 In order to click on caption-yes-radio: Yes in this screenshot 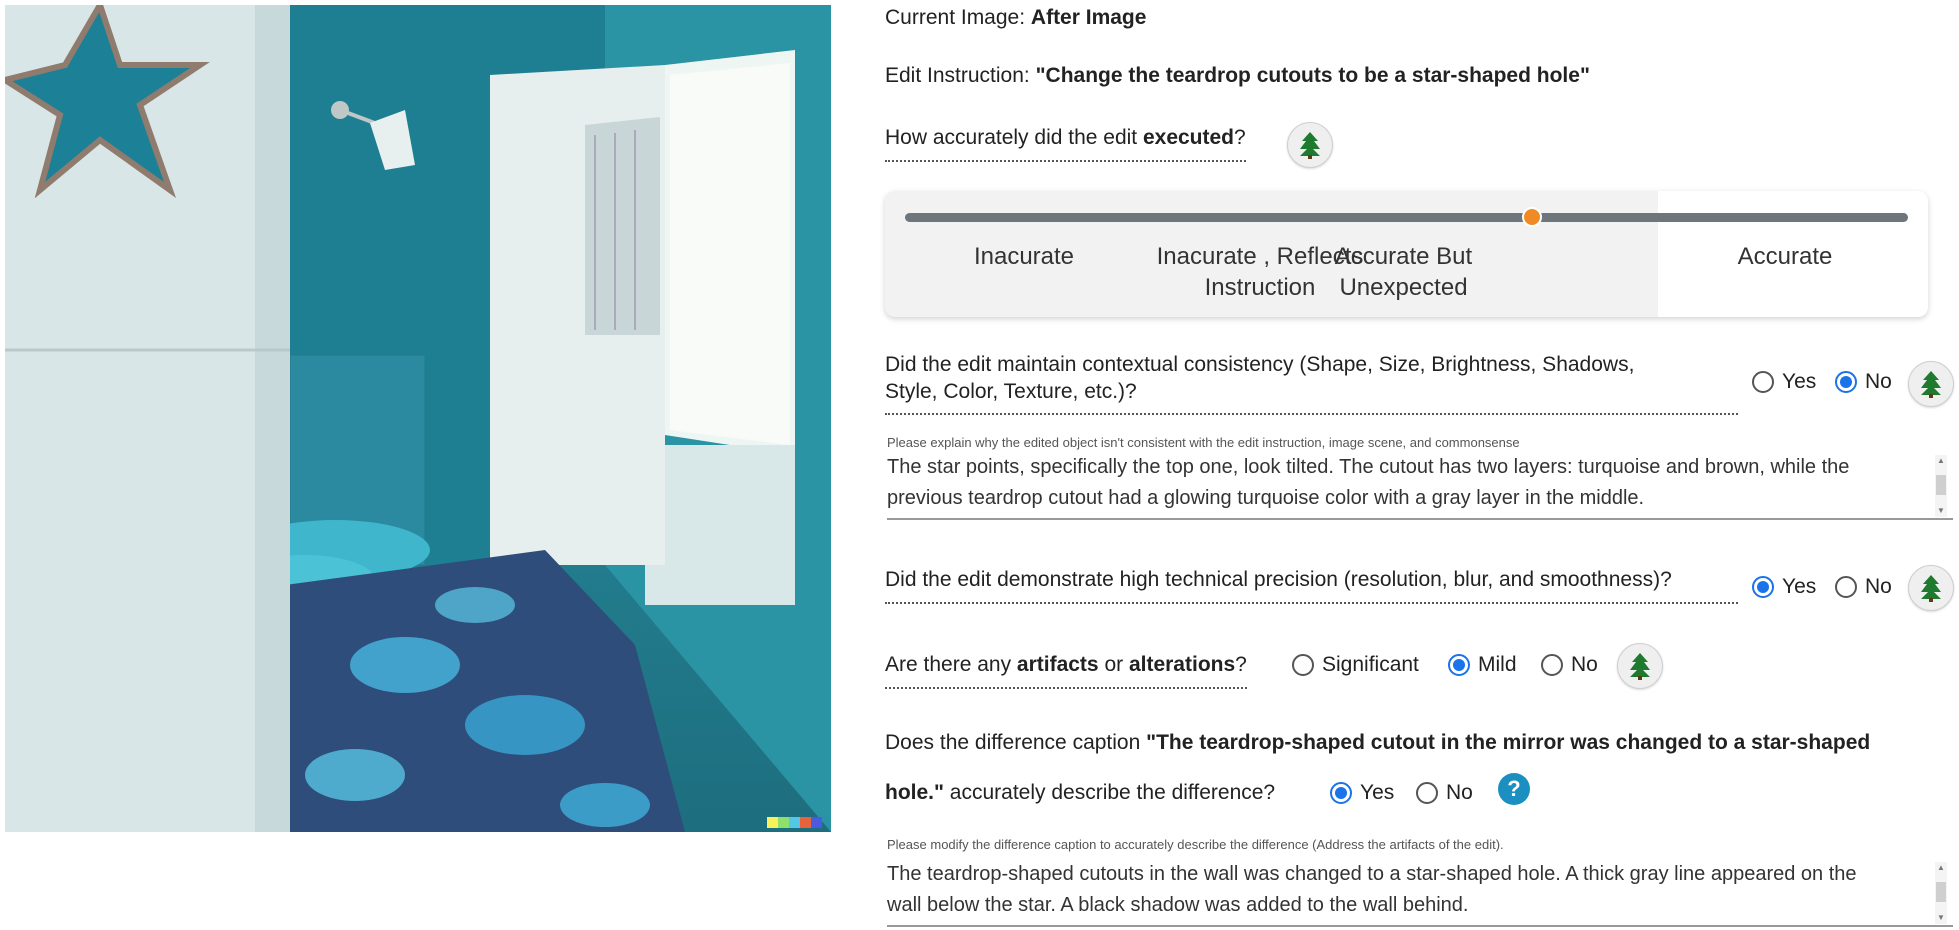, I will do `click(1362, 793)`.